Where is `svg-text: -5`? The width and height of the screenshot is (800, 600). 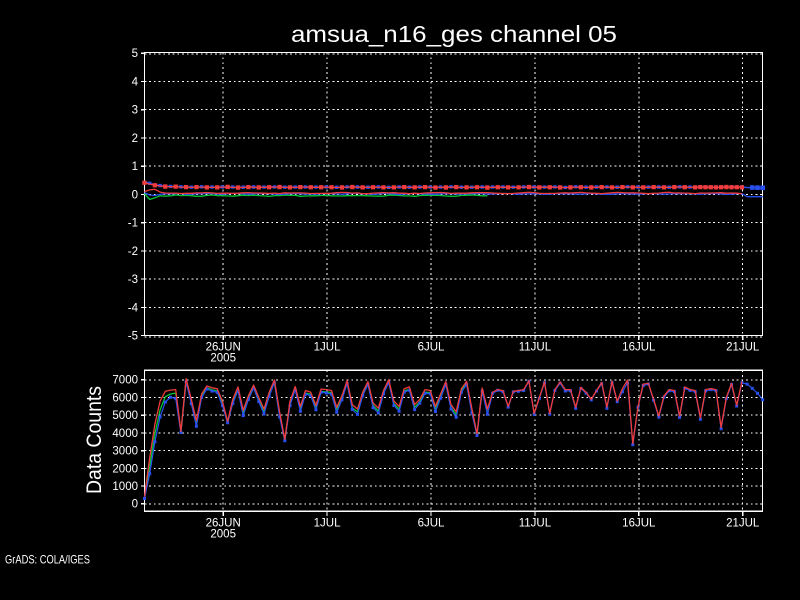 svg-text: -5 is located at coordinates (133, 336).